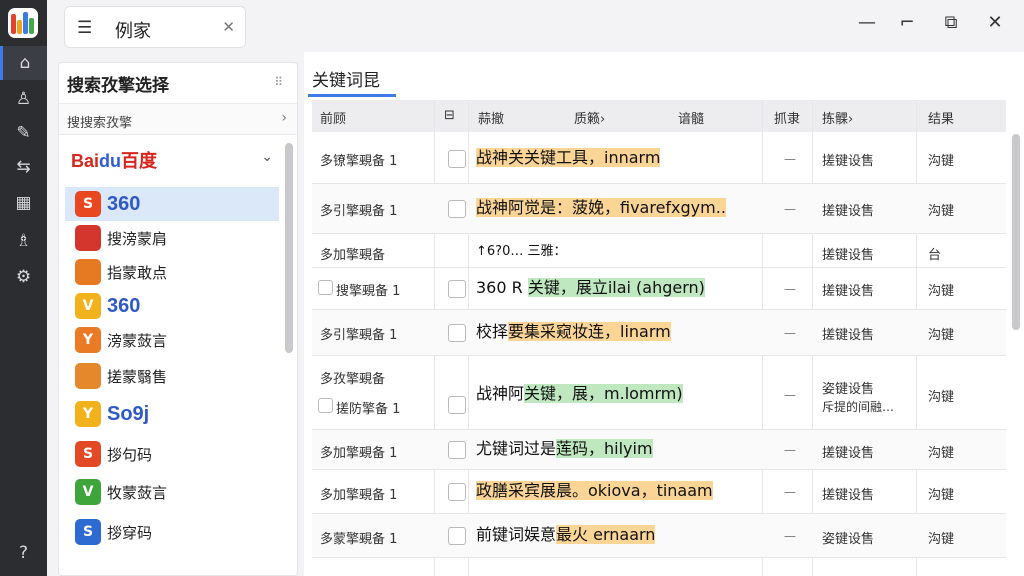 This screenshot has height=576, width=1024. What do you see at coordinates (155, 27) in the screenshot?
I see `title-tab: ☰ 例家 ✕` at bounding box center [155, 27].